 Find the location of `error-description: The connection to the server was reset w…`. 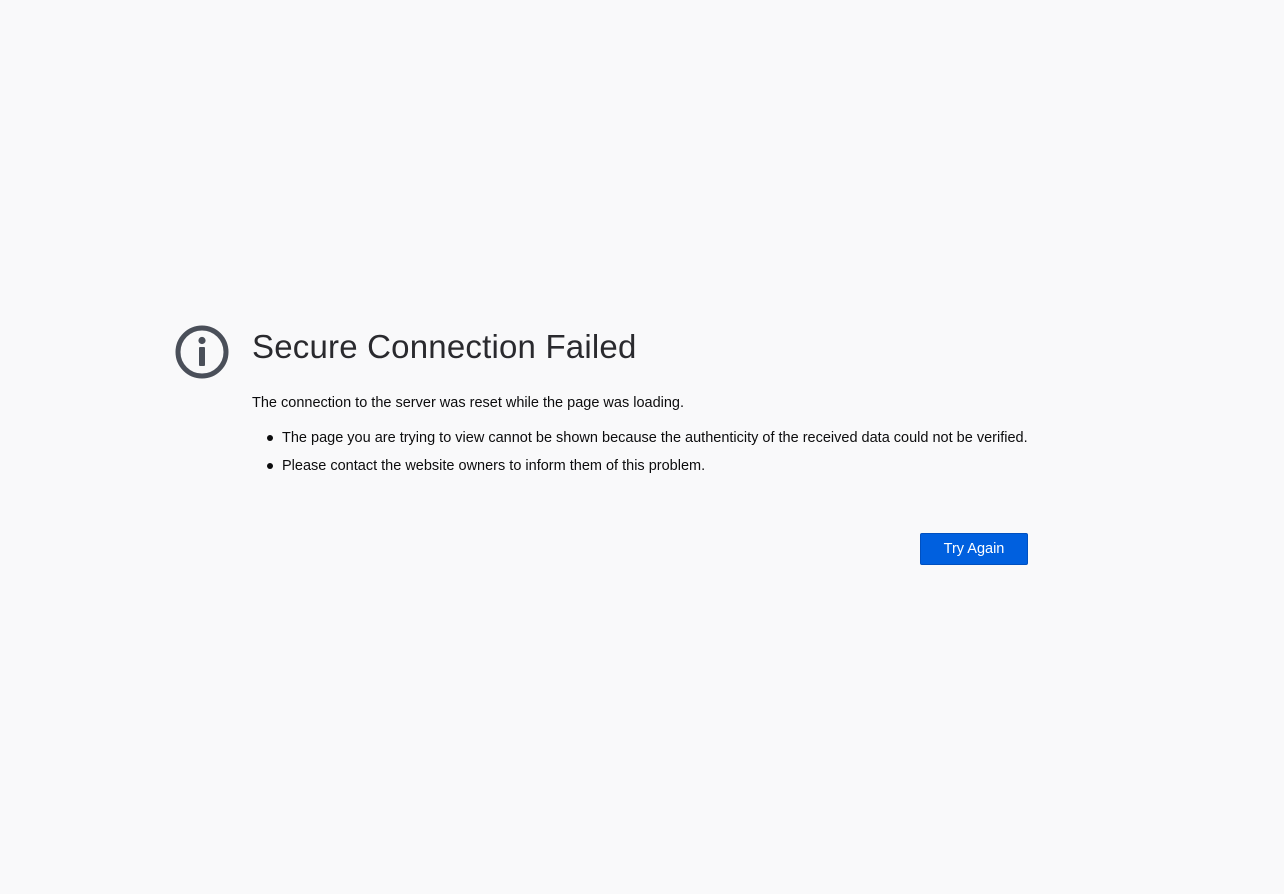

error-description: The connection to the server was reset w… is located at coordinates (468, 403).